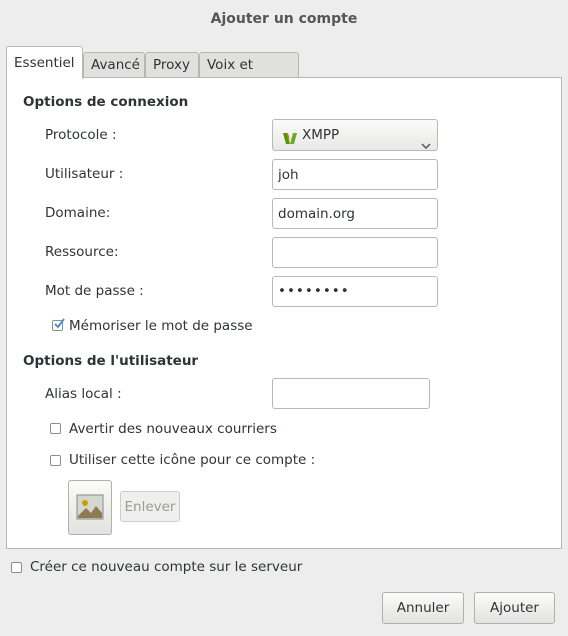 The width and height of the screenshot is (568, 636). What do you see at coordinates (423, 608) in the screenshot?
I see `cancel-button: Annuler` at bounding box center [423, 608].